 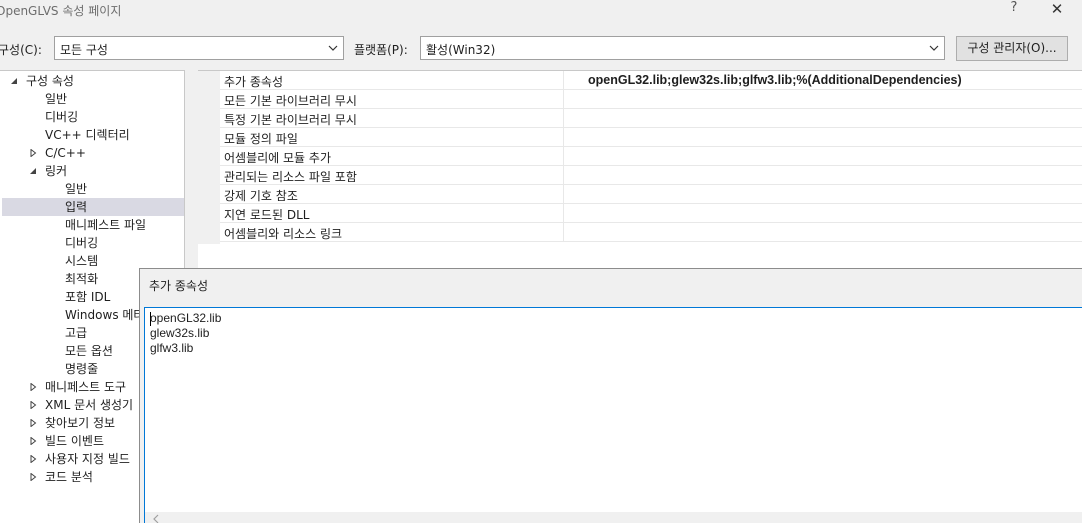 I want to click on title-bar: OpenGLVS 속성 페이지 ? ✕, so click(x=541, y=11).